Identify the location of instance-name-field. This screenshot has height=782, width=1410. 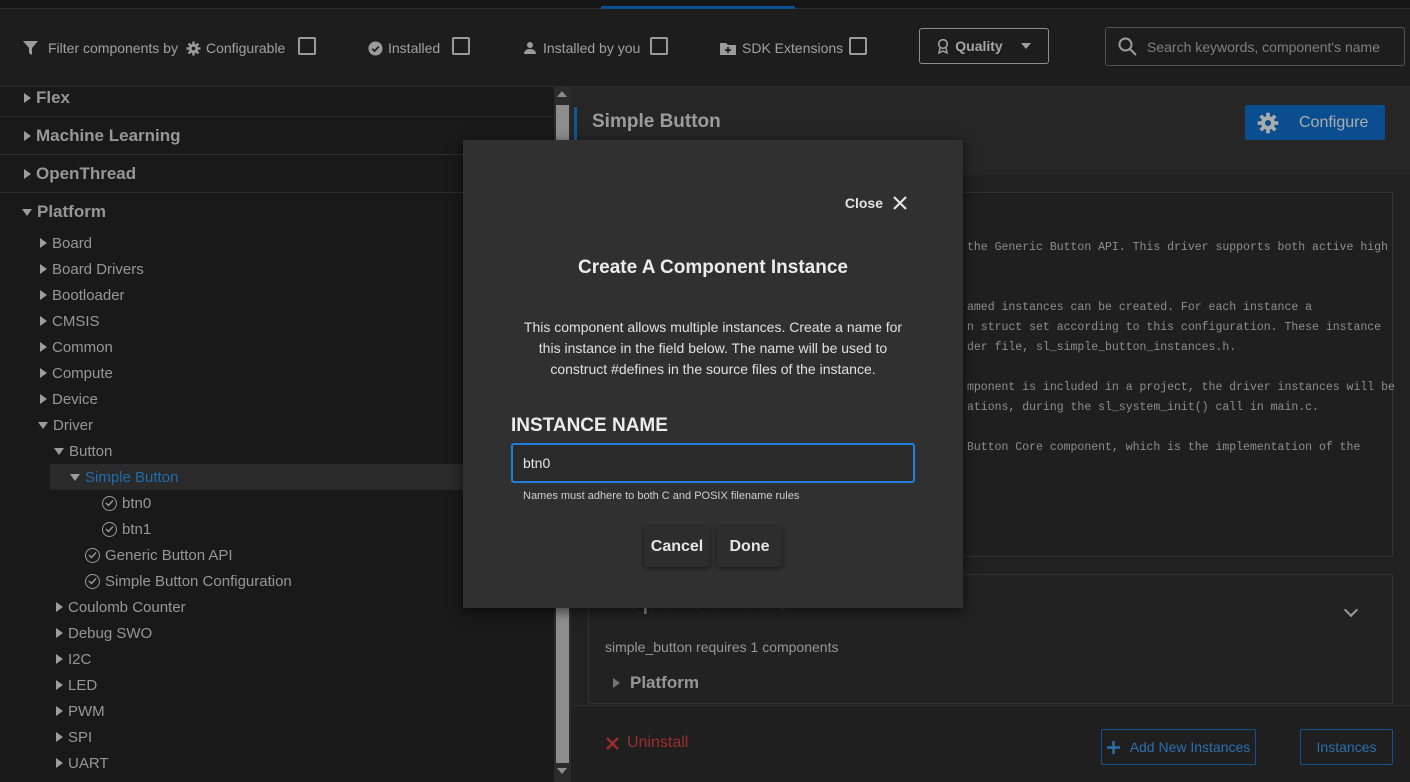
(713, 463).